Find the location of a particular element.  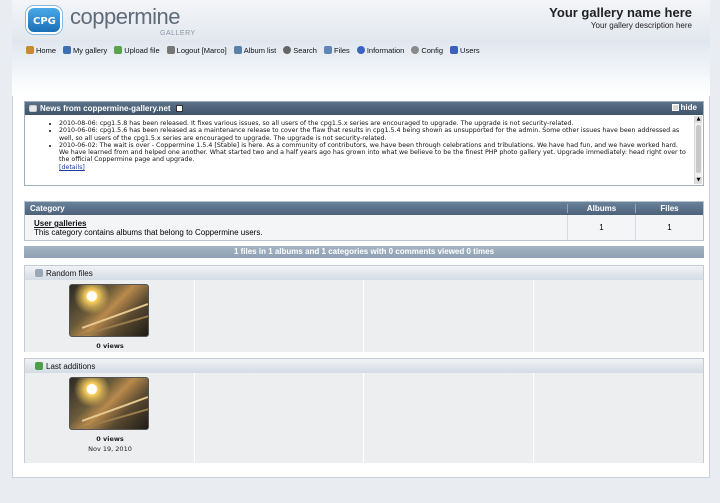

last-additions-title: Last additions is located at coordinates (71, 366).